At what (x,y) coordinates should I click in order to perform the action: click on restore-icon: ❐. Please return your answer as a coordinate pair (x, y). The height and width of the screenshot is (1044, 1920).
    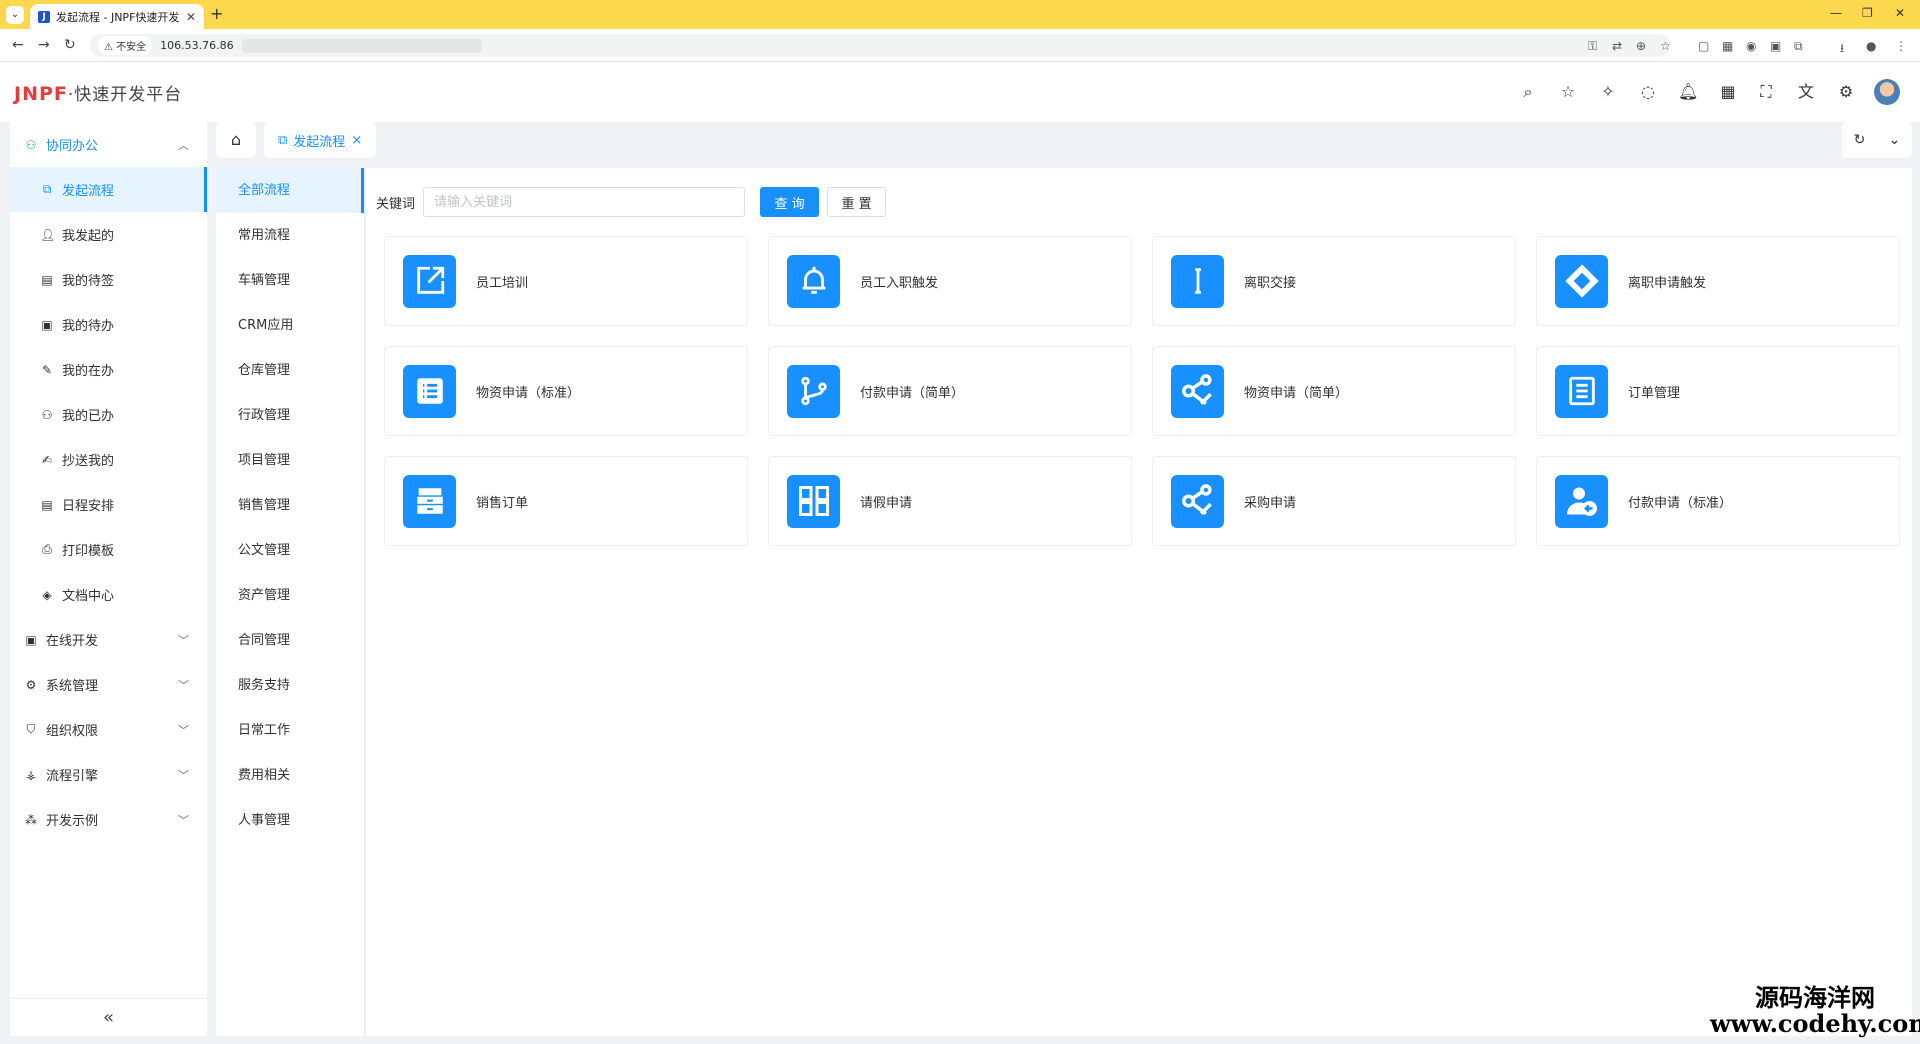
    Looking at the image, I should click on (1867, 13).